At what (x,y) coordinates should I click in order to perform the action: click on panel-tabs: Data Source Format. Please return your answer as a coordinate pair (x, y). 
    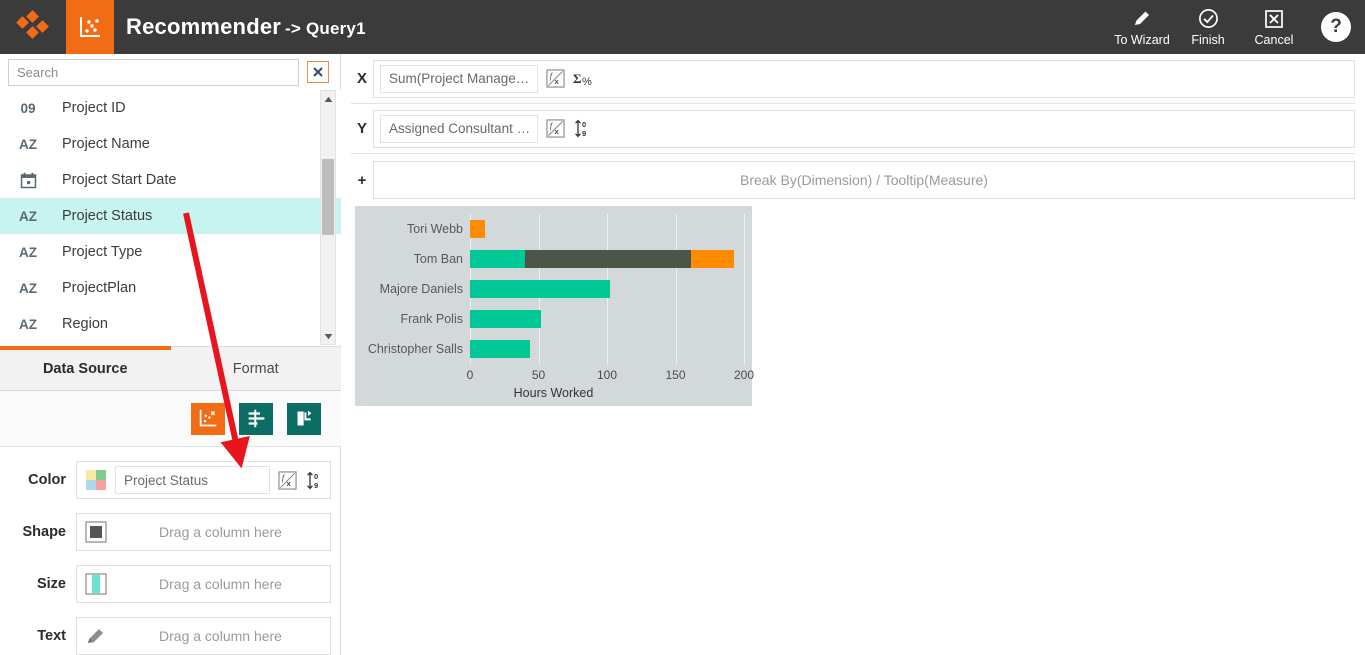
    Looking at the image, I should click on (170, 368).